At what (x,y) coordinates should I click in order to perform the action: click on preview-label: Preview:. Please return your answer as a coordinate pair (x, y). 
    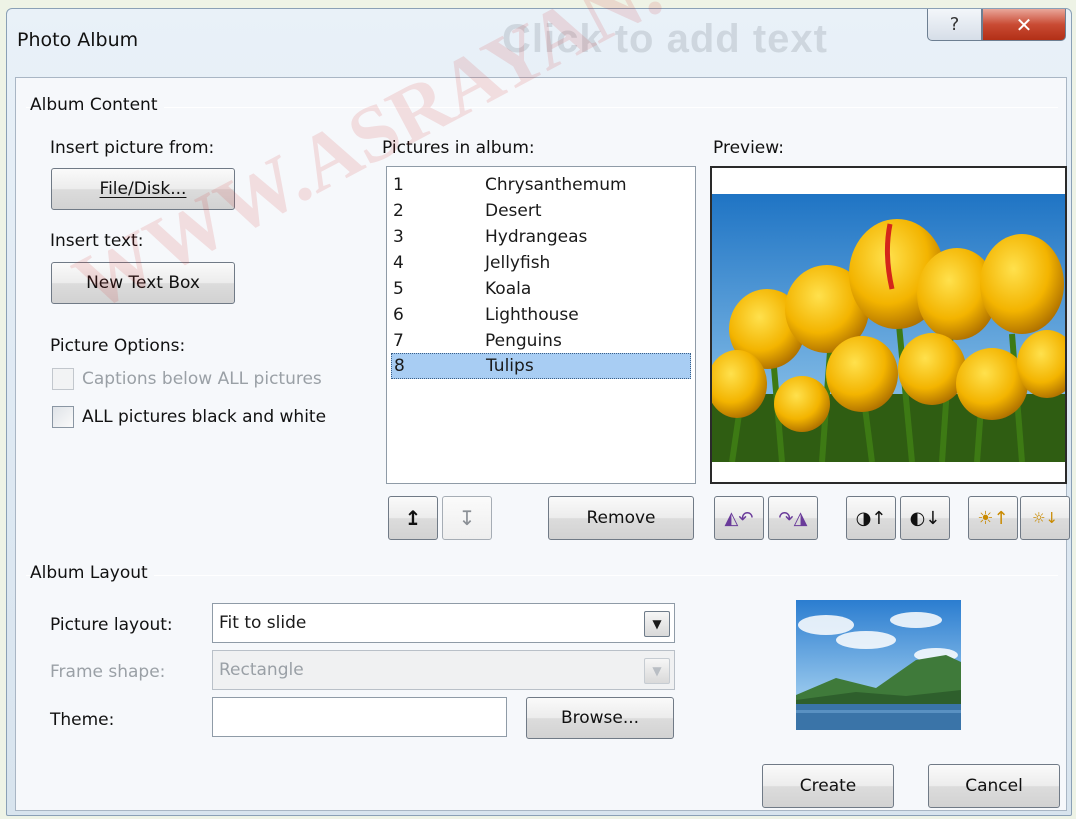
    Looking at the image, I should click on (748, 148).